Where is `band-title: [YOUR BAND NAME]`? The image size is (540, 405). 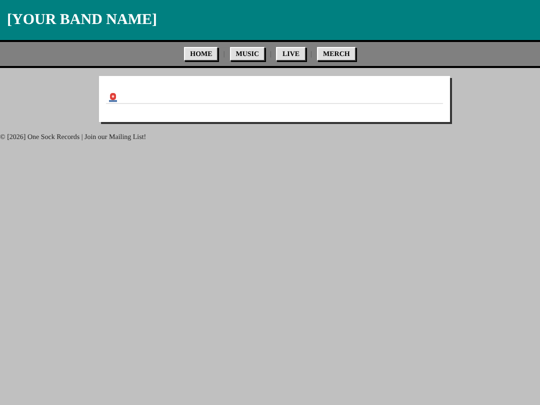 band-title: [YOUR BAND NAME] is located at coordinates (82, 20).